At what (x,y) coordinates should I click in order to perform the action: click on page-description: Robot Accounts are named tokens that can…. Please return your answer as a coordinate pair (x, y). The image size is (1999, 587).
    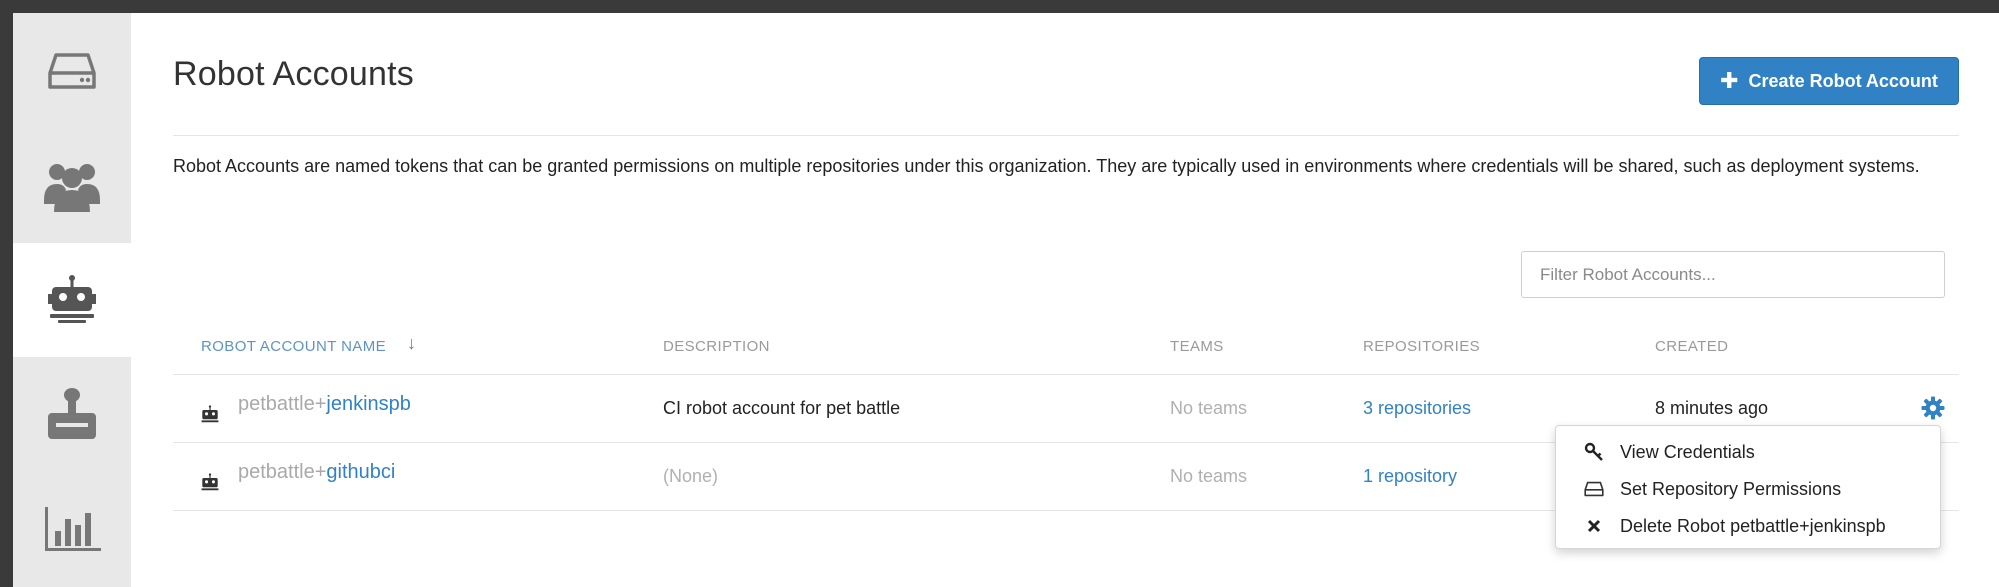
    Looking at the image, I should click on (1046, 166).